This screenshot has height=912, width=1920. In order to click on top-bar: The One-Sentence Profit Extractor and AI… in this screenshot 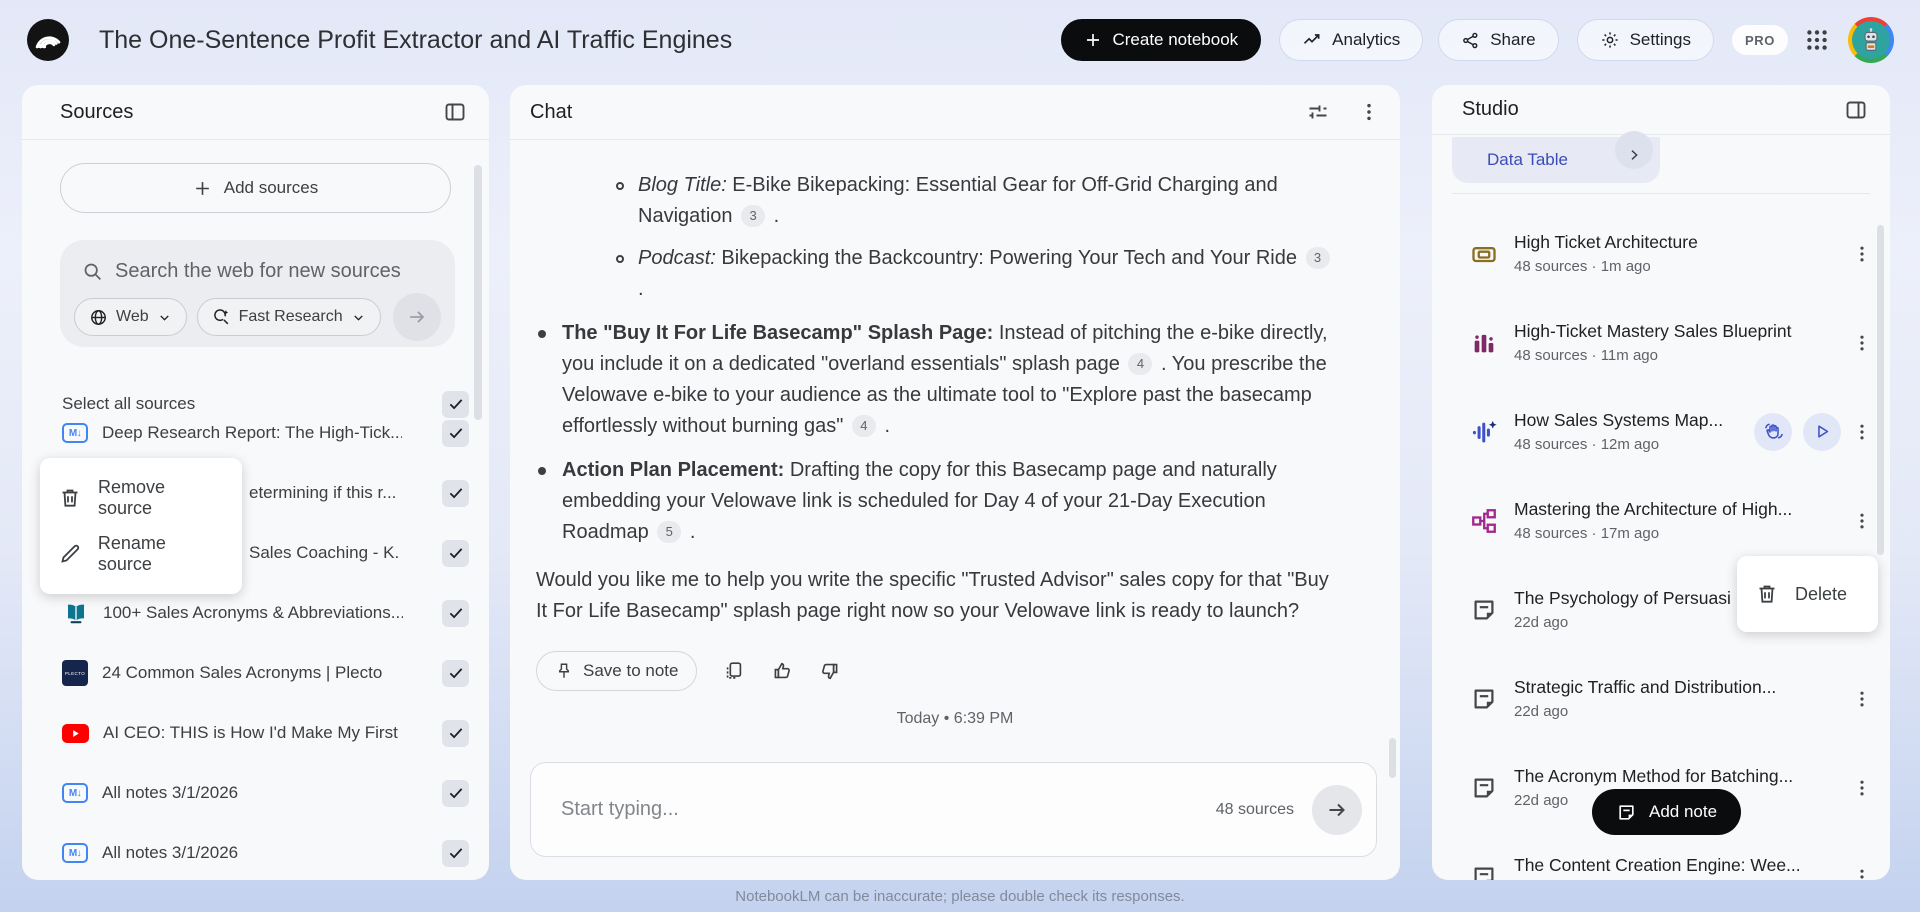, I will do `click(960, 40)`.